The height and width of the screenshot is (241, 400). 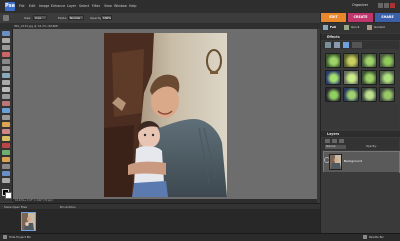 I want to click on eyedropper-tool-icon, so click(x=6, y=54).